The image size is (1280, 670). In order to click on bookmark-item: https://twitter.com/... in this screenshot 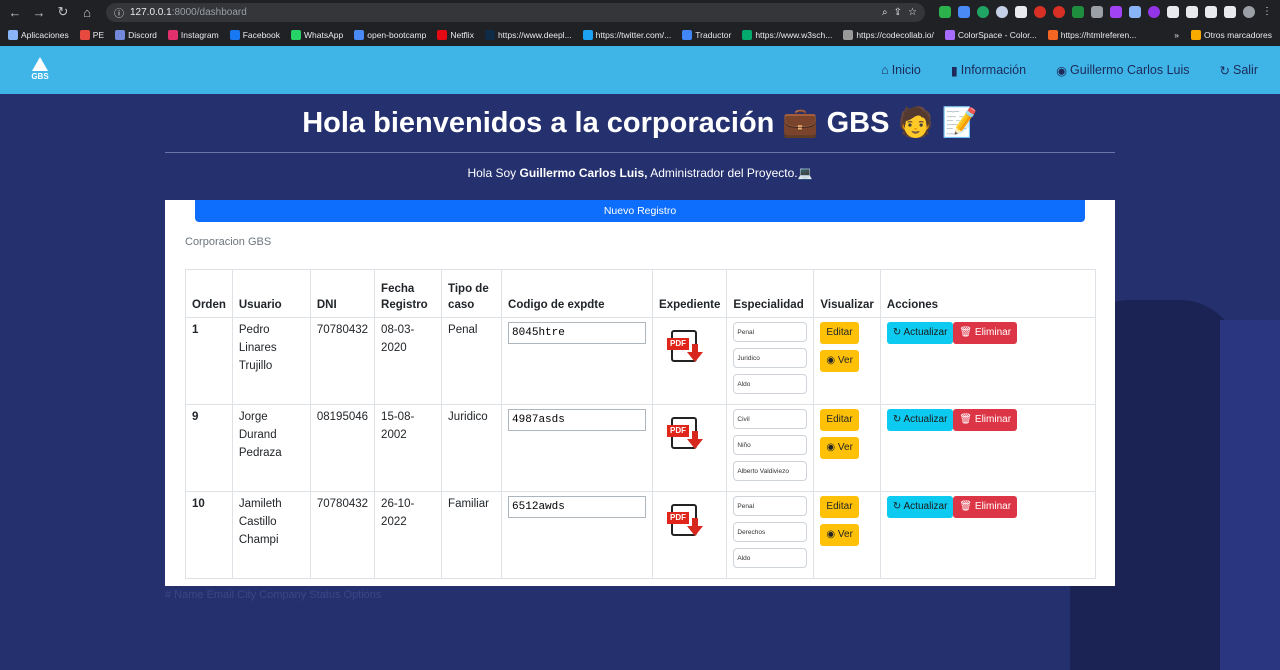, I will do `click(626, 35)`.